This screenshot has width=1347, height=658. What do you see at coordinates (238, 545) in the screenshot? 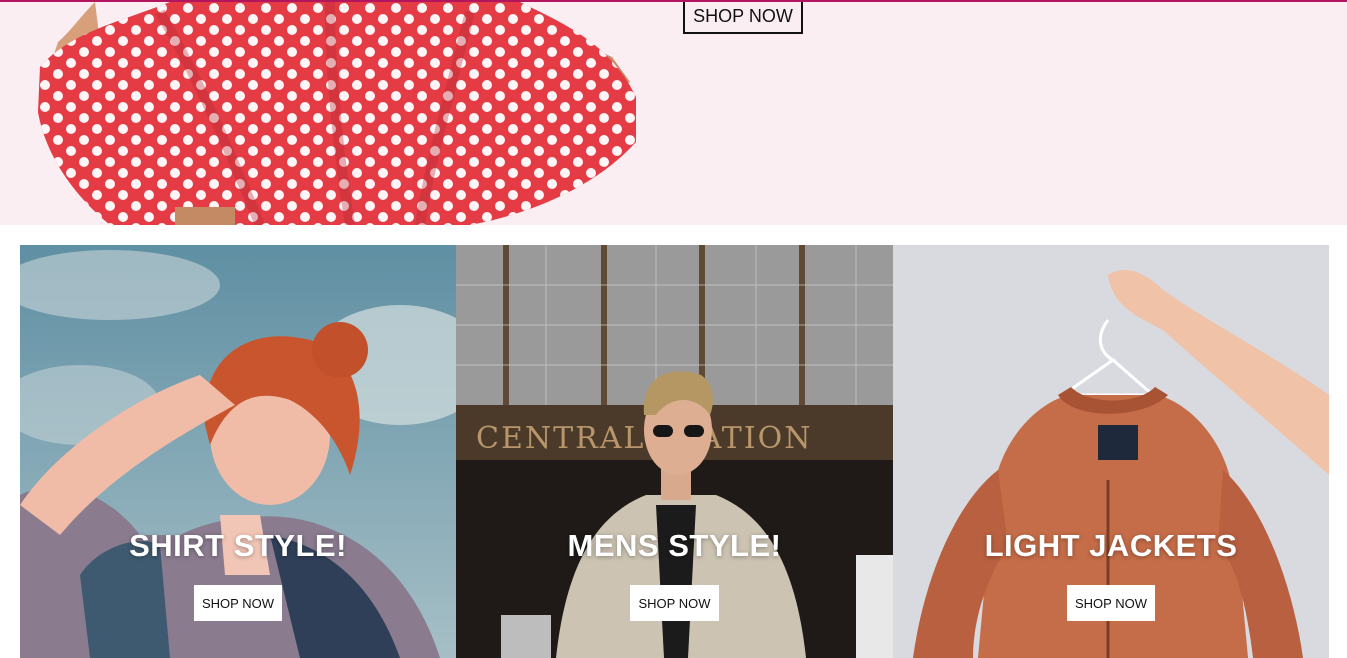
I see `tile-title-shirt-style: SHIRT STYLE!` at bounding box center [238, 545].